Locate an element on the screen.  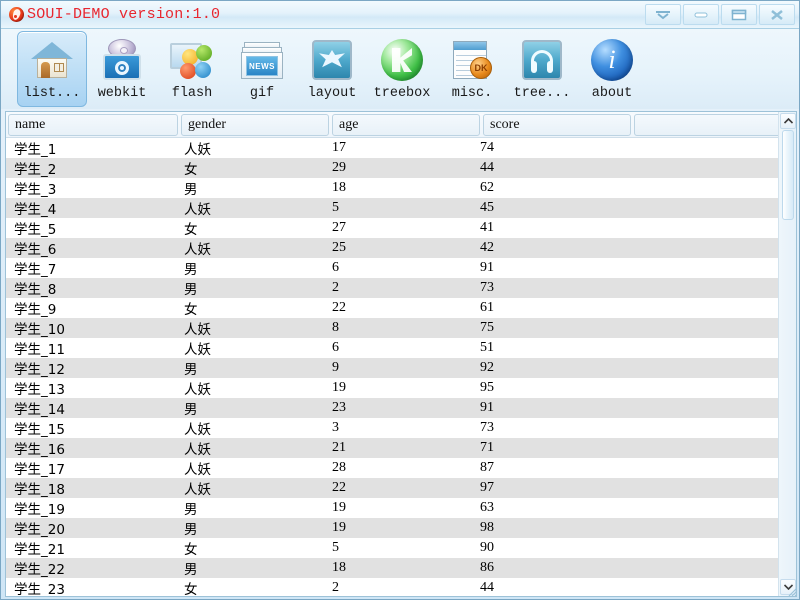
toolbar-item-about: i about is located at coordinates (612, 69).